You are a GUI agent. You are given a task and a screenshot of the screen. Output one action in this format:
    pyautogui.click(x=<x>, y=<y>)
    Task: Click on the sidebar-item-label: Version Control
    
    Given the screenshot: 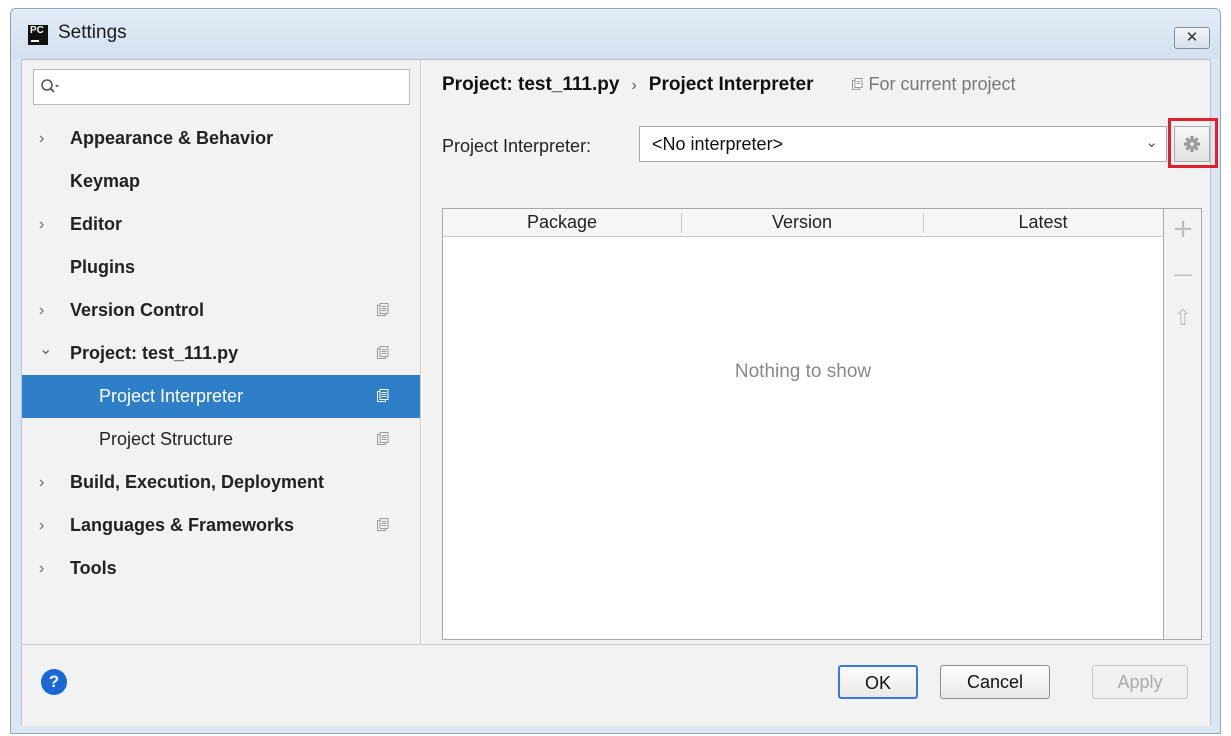 What is the action you would take?
    pyautogui.click(x=137, y=310)
    